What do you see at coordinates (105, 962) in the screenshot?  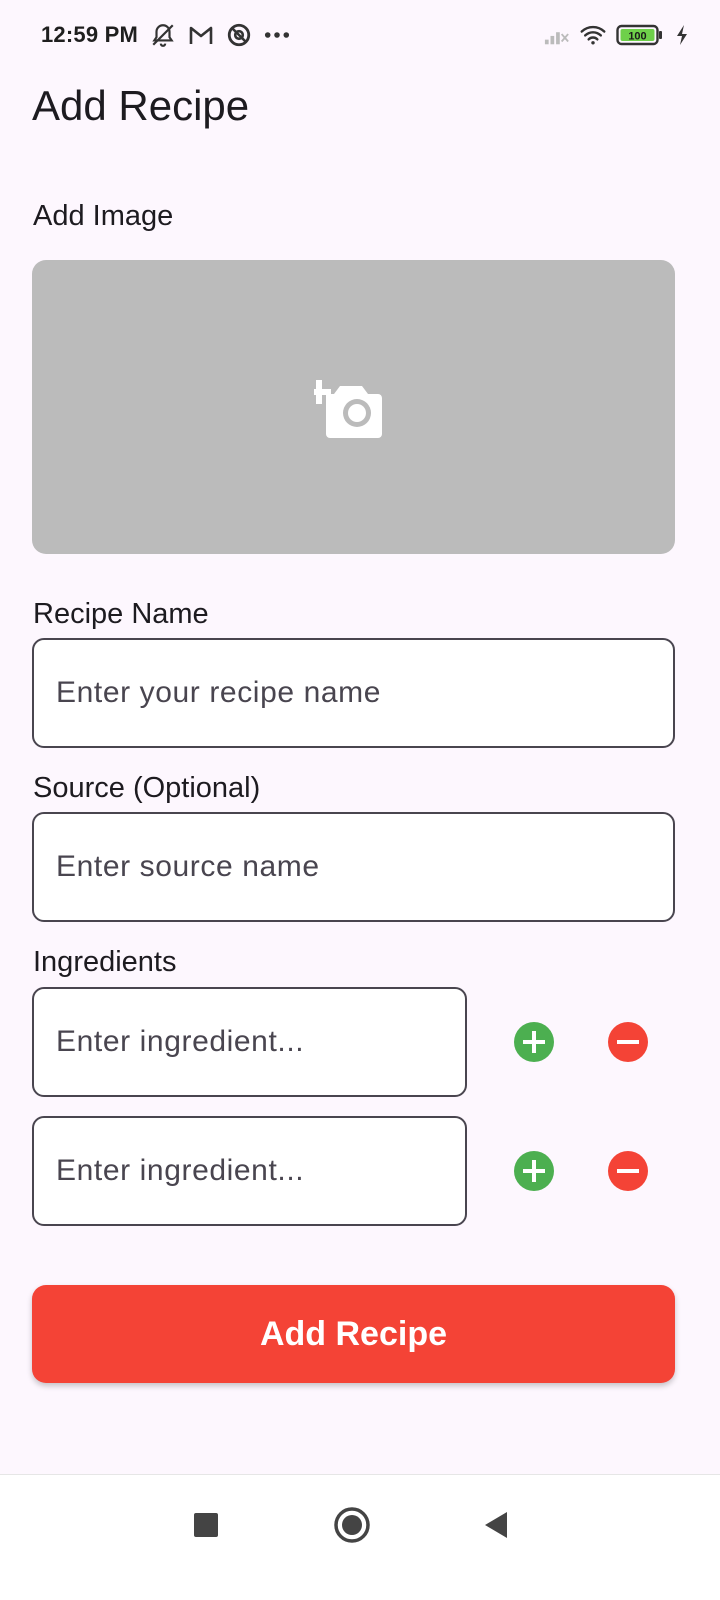 I see `ingredients-label: Ingredients` at bounding box center [105, 962].